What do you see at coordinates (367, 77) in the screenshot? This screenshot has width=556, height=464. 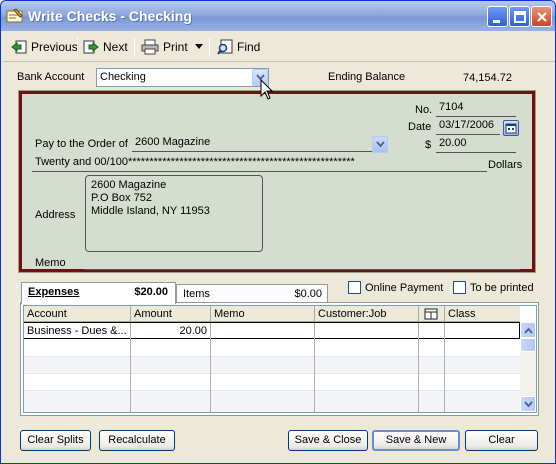 I see `ending-balance-label: Ending Balance` at bounding box center [367, 77].